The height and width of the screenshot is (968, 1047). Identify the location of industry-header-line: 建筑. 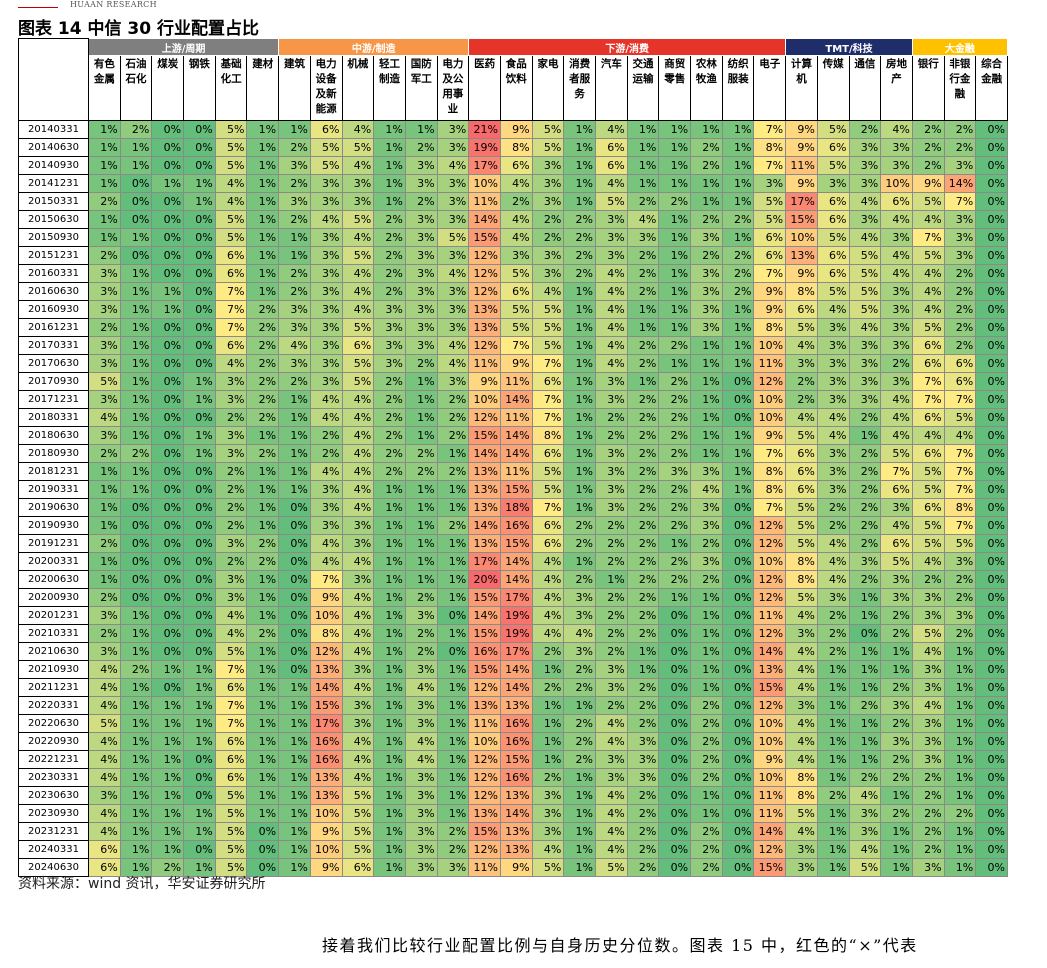
(294, 64).